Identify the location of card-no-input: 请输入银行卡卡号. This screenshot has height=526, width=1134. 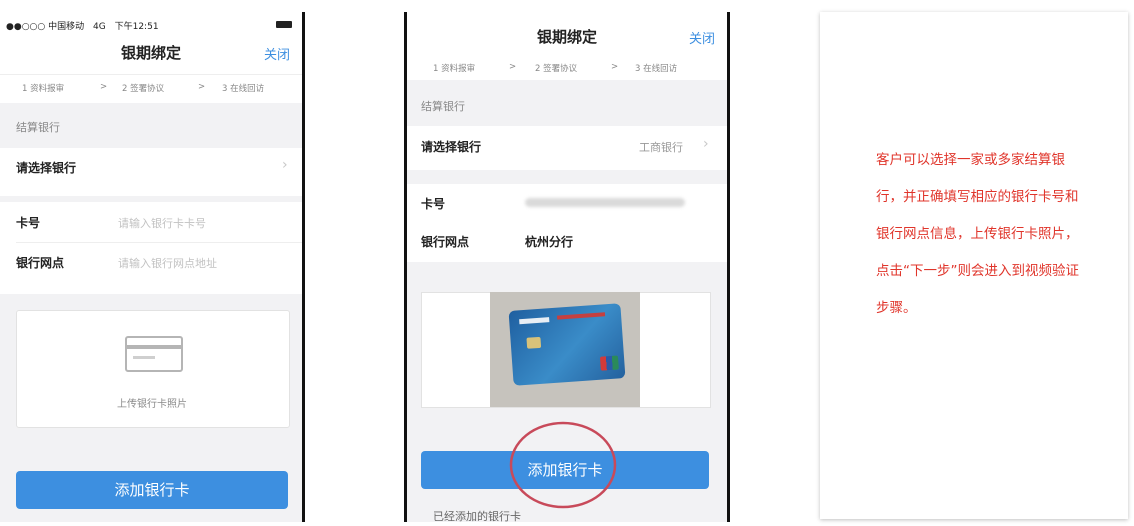
(162, 223).